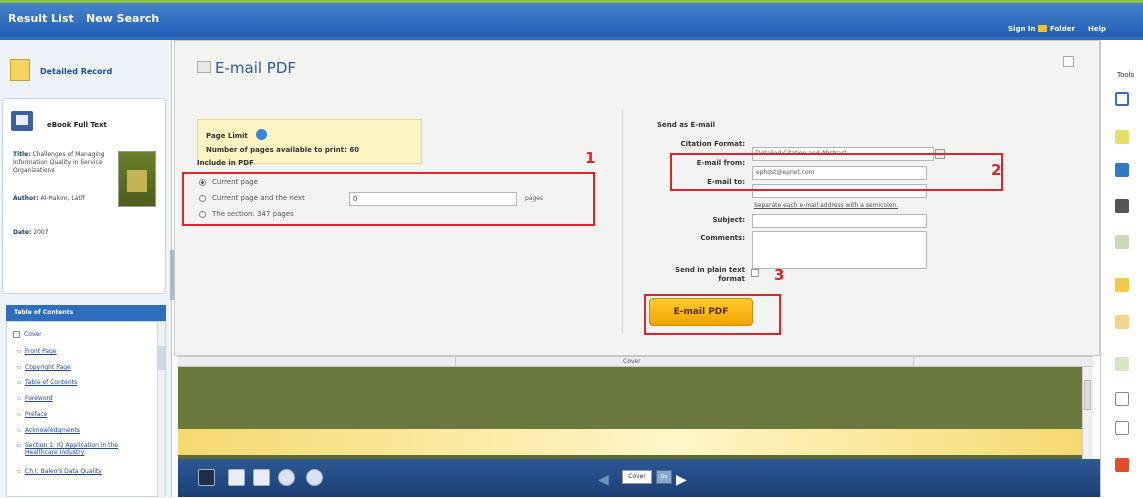  Describe the element at coordinates (712, 144) in the screenshot. I see `citation-format-label: Citation Format:` at that location.